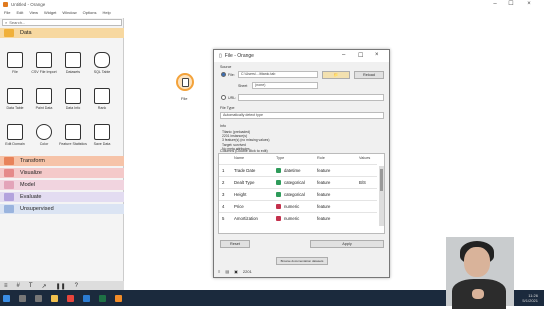  I want to click on file-label: File:, so click(231, 75).